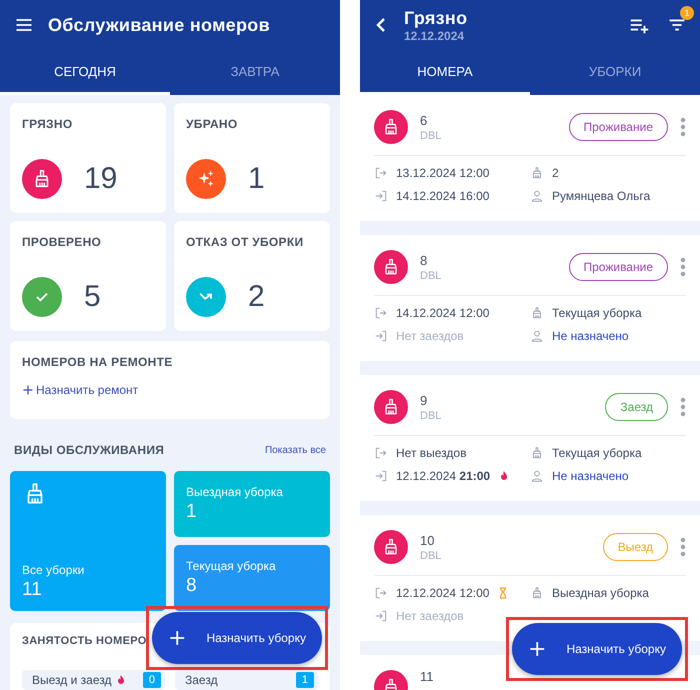 This screenshot has height=690, width=700. What do you see at coordinates (443, 593) in the screenshot?
I see `detail-text: 12.12.2024 12:00` at bounding box center [443, 593].